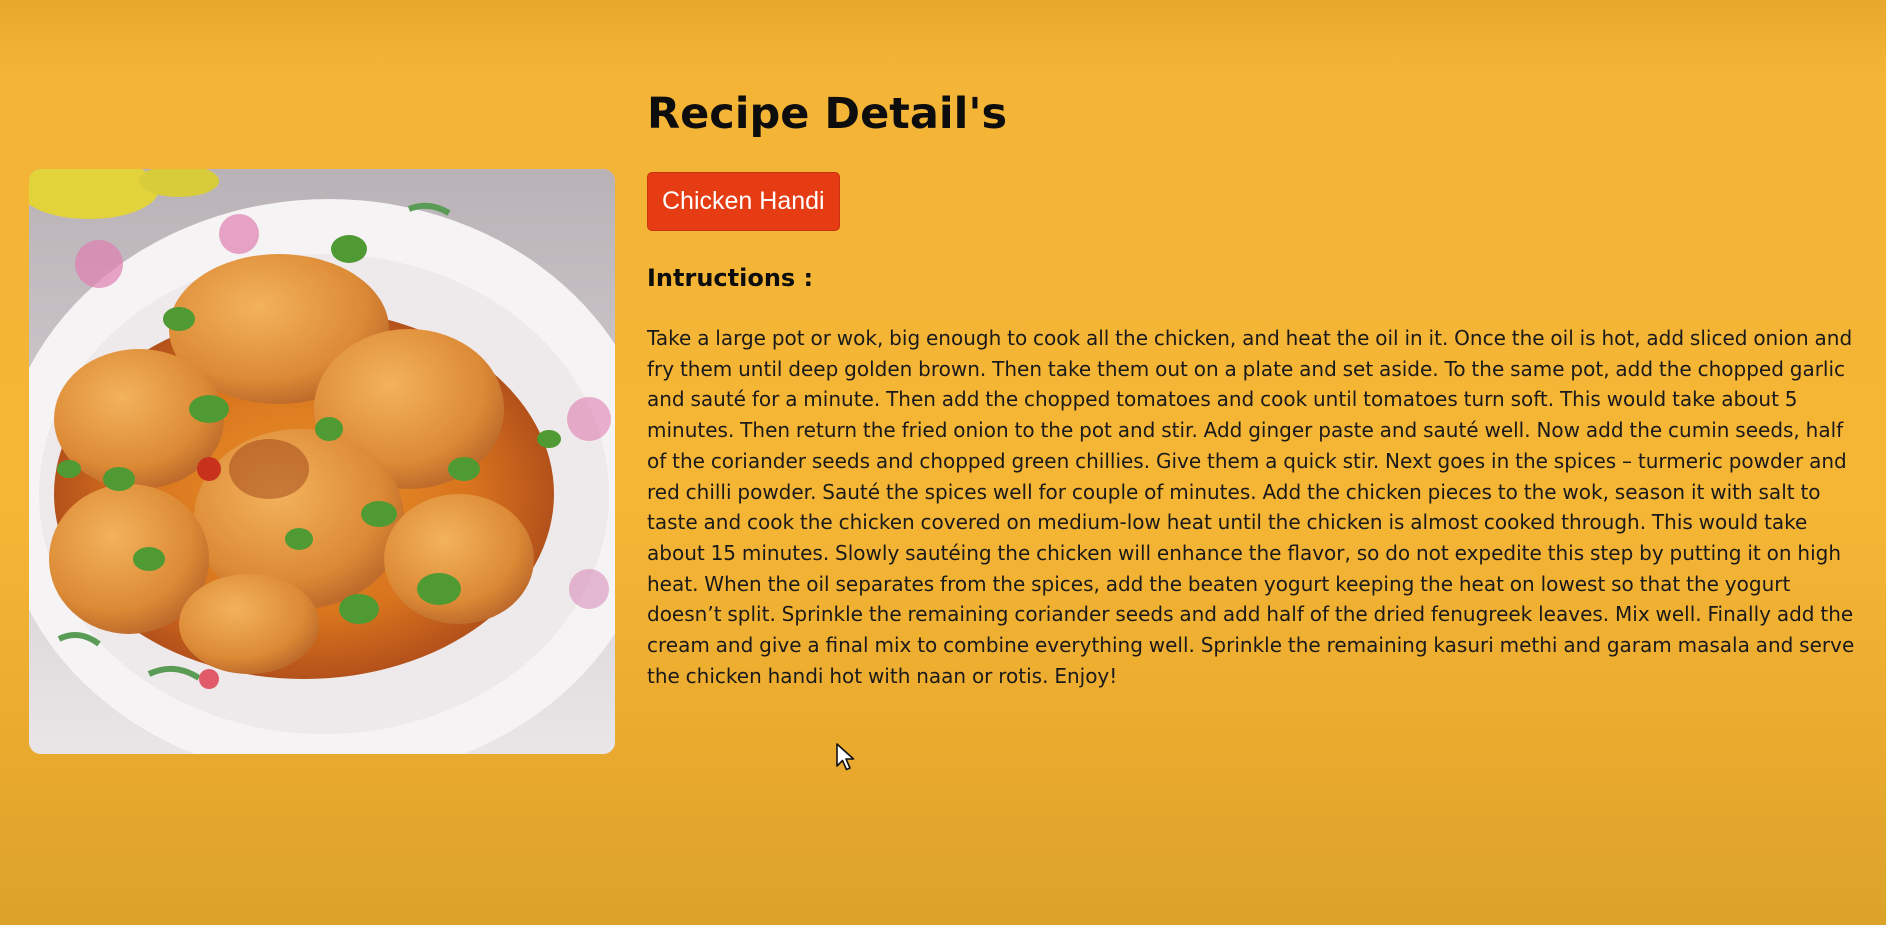  Describe the element at coordinates (743, 201) in the screenshot. I see `recipe-name-button: Chicken Handi` at that location.